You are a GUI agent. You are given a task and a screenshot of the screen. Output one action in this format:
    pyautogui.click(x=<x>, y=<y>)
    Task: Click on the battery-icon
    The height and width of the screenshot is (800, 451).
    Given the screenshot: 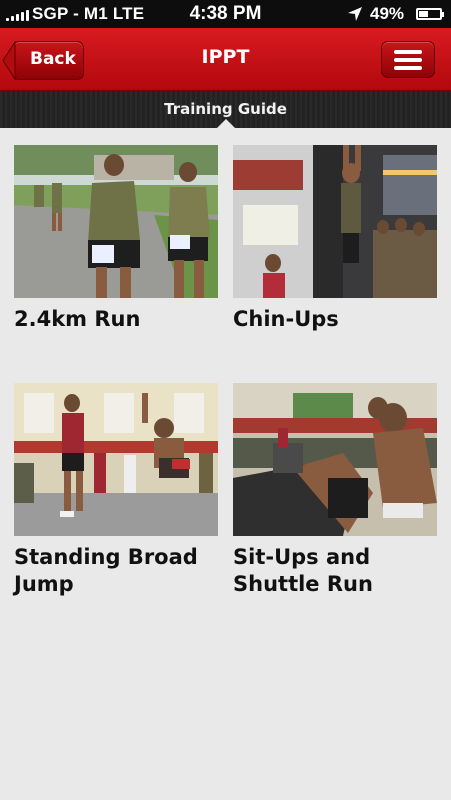 What is the action you would take?
    pyautogui.click(x=429, y=14)
    